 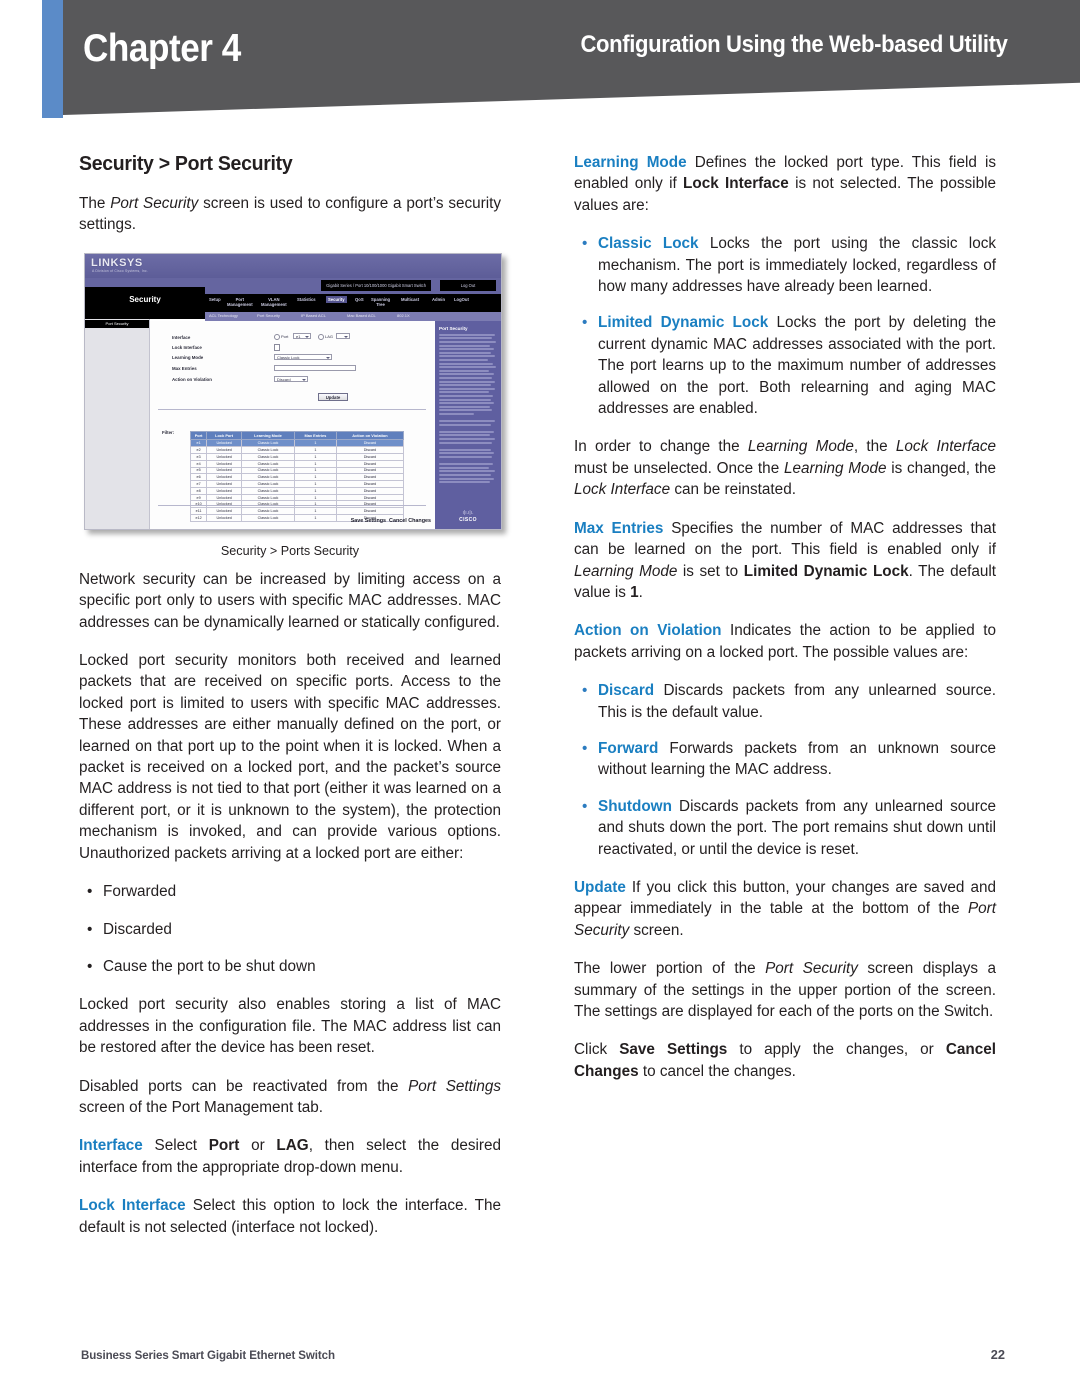 I want to click on ui-radio-lag, so click(x=321, y=337).